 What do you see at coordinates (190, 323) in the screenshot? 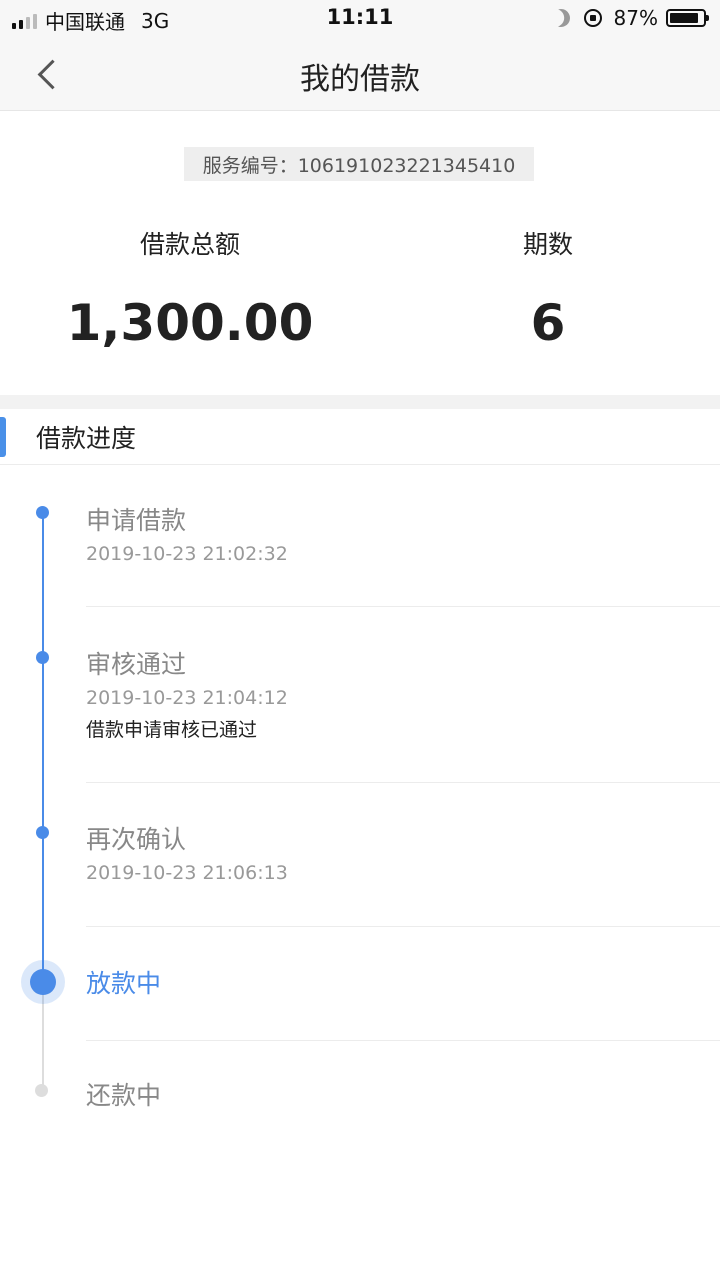
I see `total-amount-value: 1,300.00` at bounding box center [190, 323].